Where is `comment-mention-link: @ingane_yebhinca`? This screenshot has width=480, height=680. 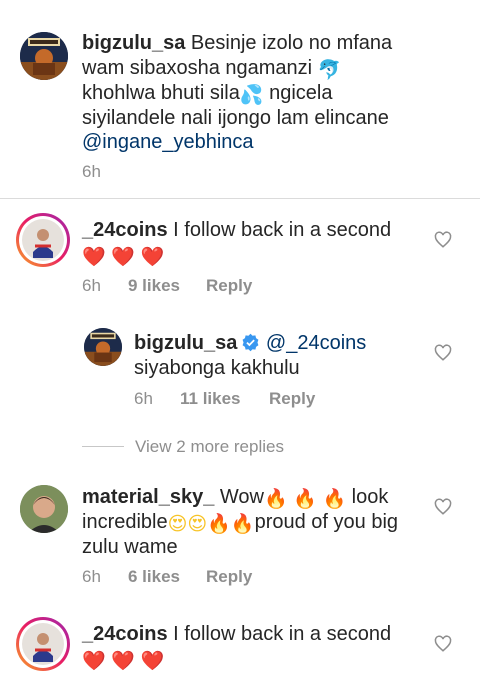
comment-mention-link: @ingane_yebhinca is located at coordinates (168, 142).